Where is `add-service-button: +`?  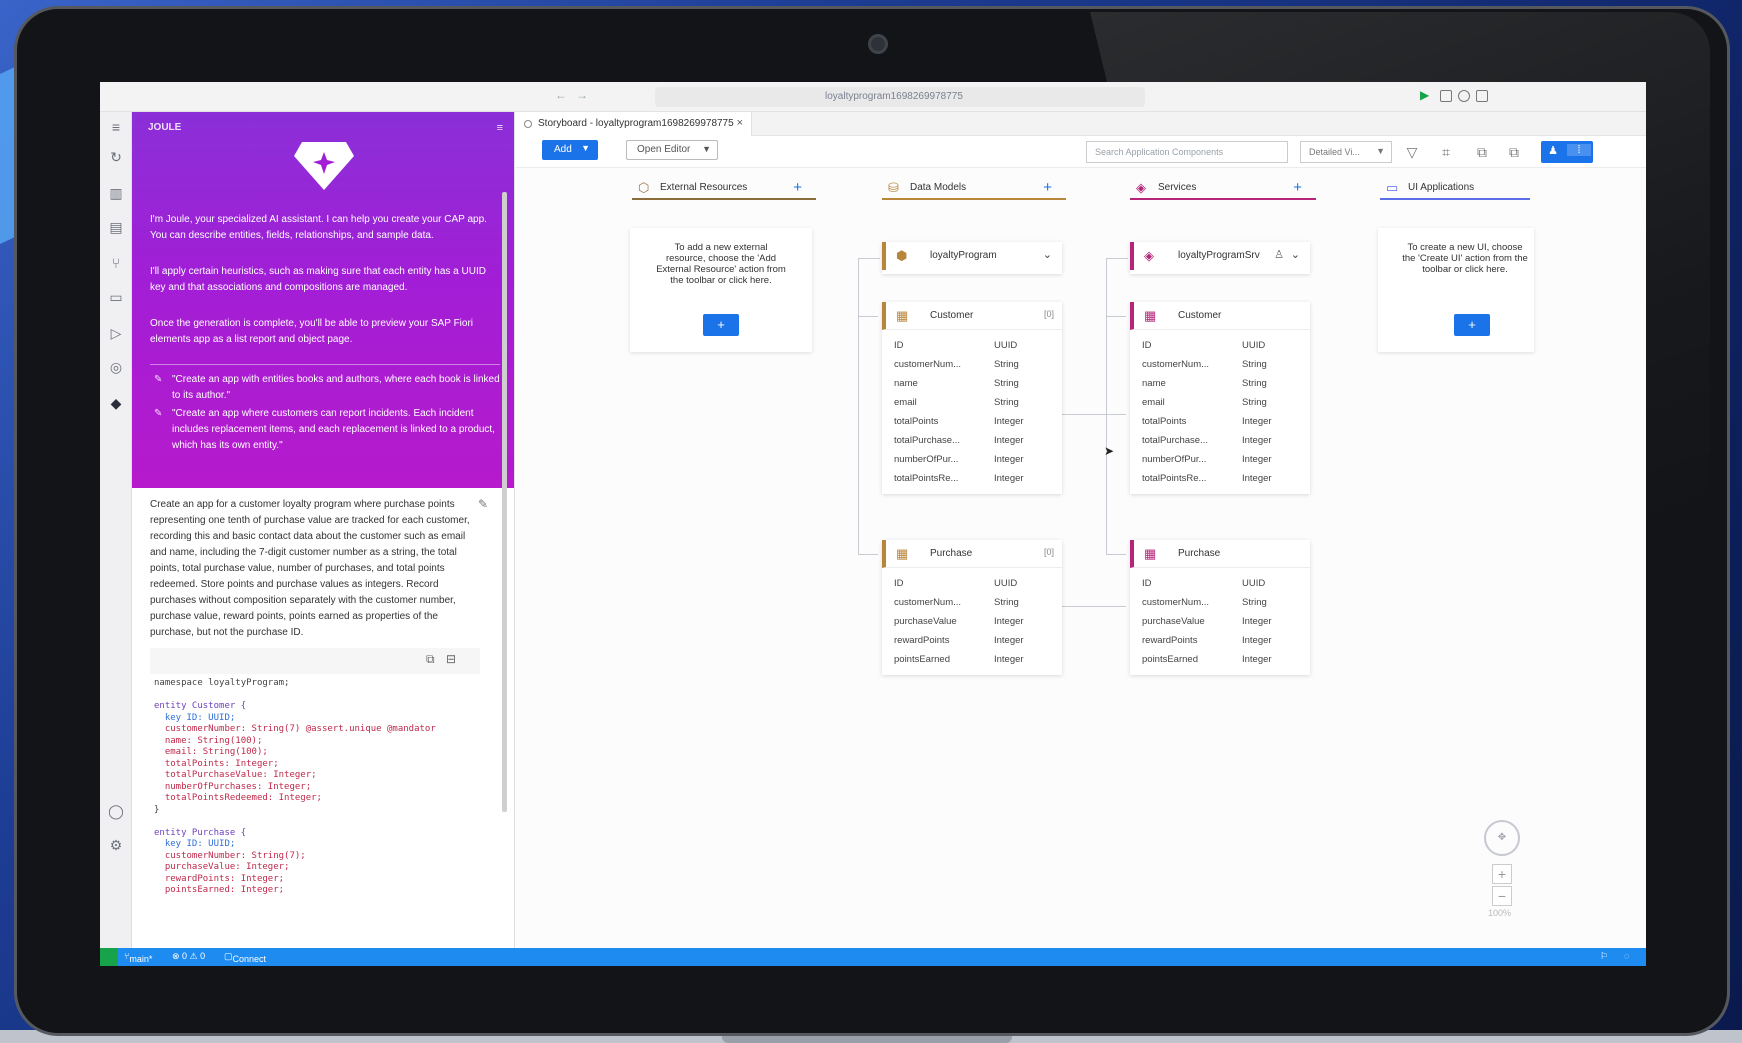 add-service-button: + is located at coordinates (1297, 187).